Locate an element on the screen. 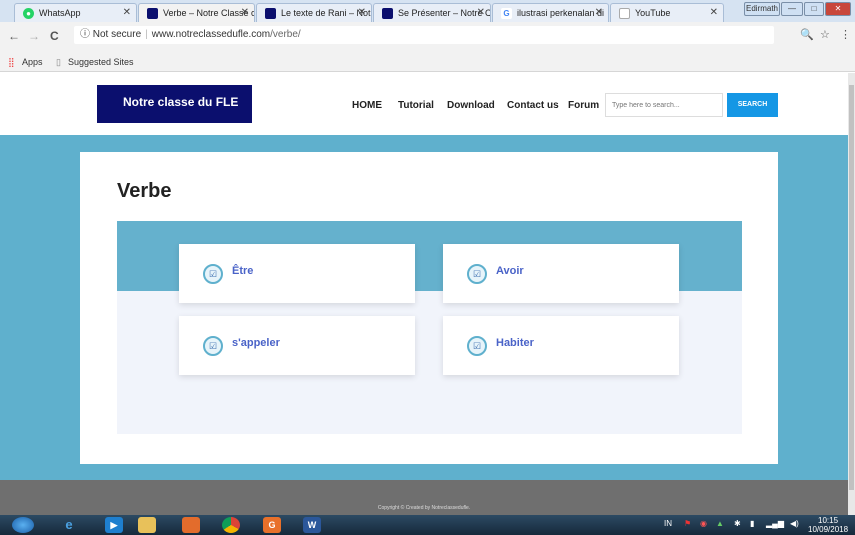 The image size is (855, 535). site-logo: Notre classe du FLE is located at coordinates (174, 104).